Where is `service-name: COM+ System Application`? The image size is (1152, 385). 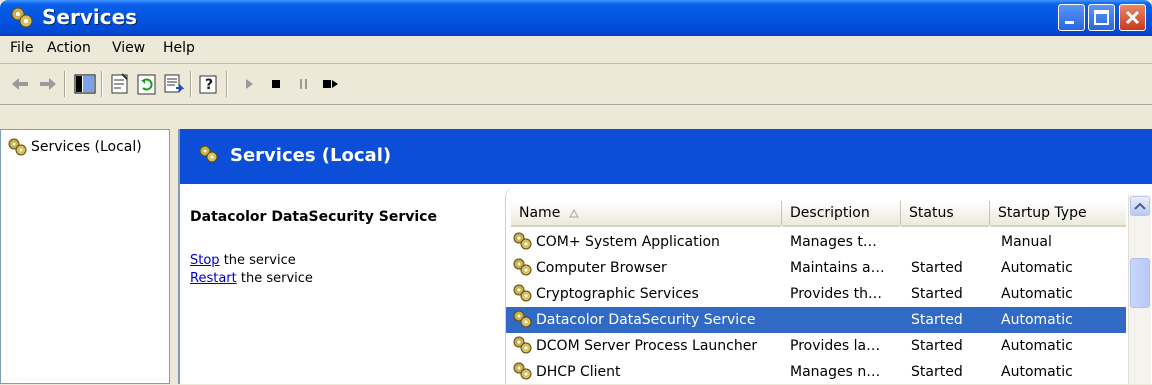 service-name: COM+ System Application is located at coordinates (628, 242).